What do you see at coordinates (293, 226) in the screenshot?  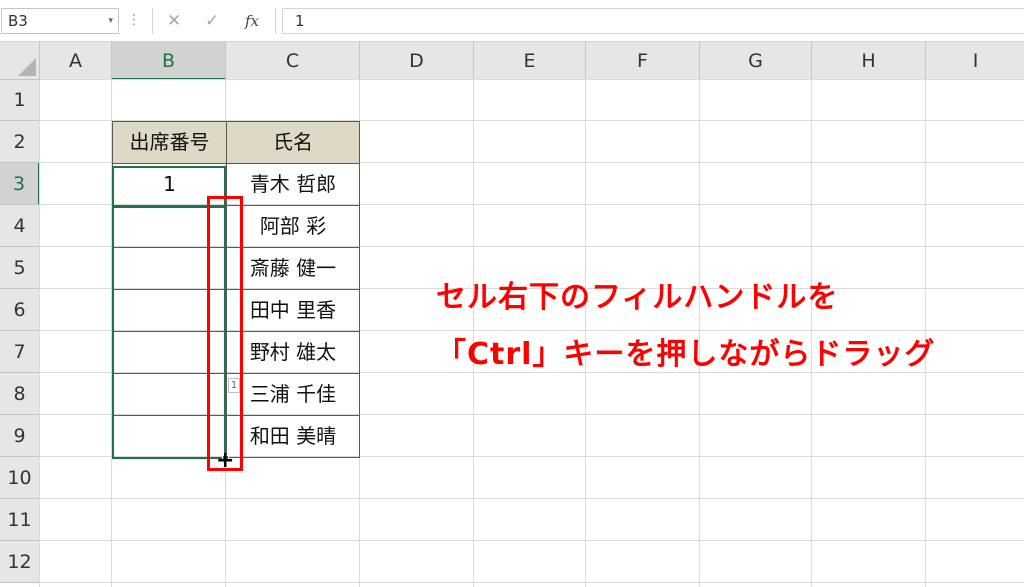 I see `cell-name: 阿部 彩` at bounding box center [293, 226].